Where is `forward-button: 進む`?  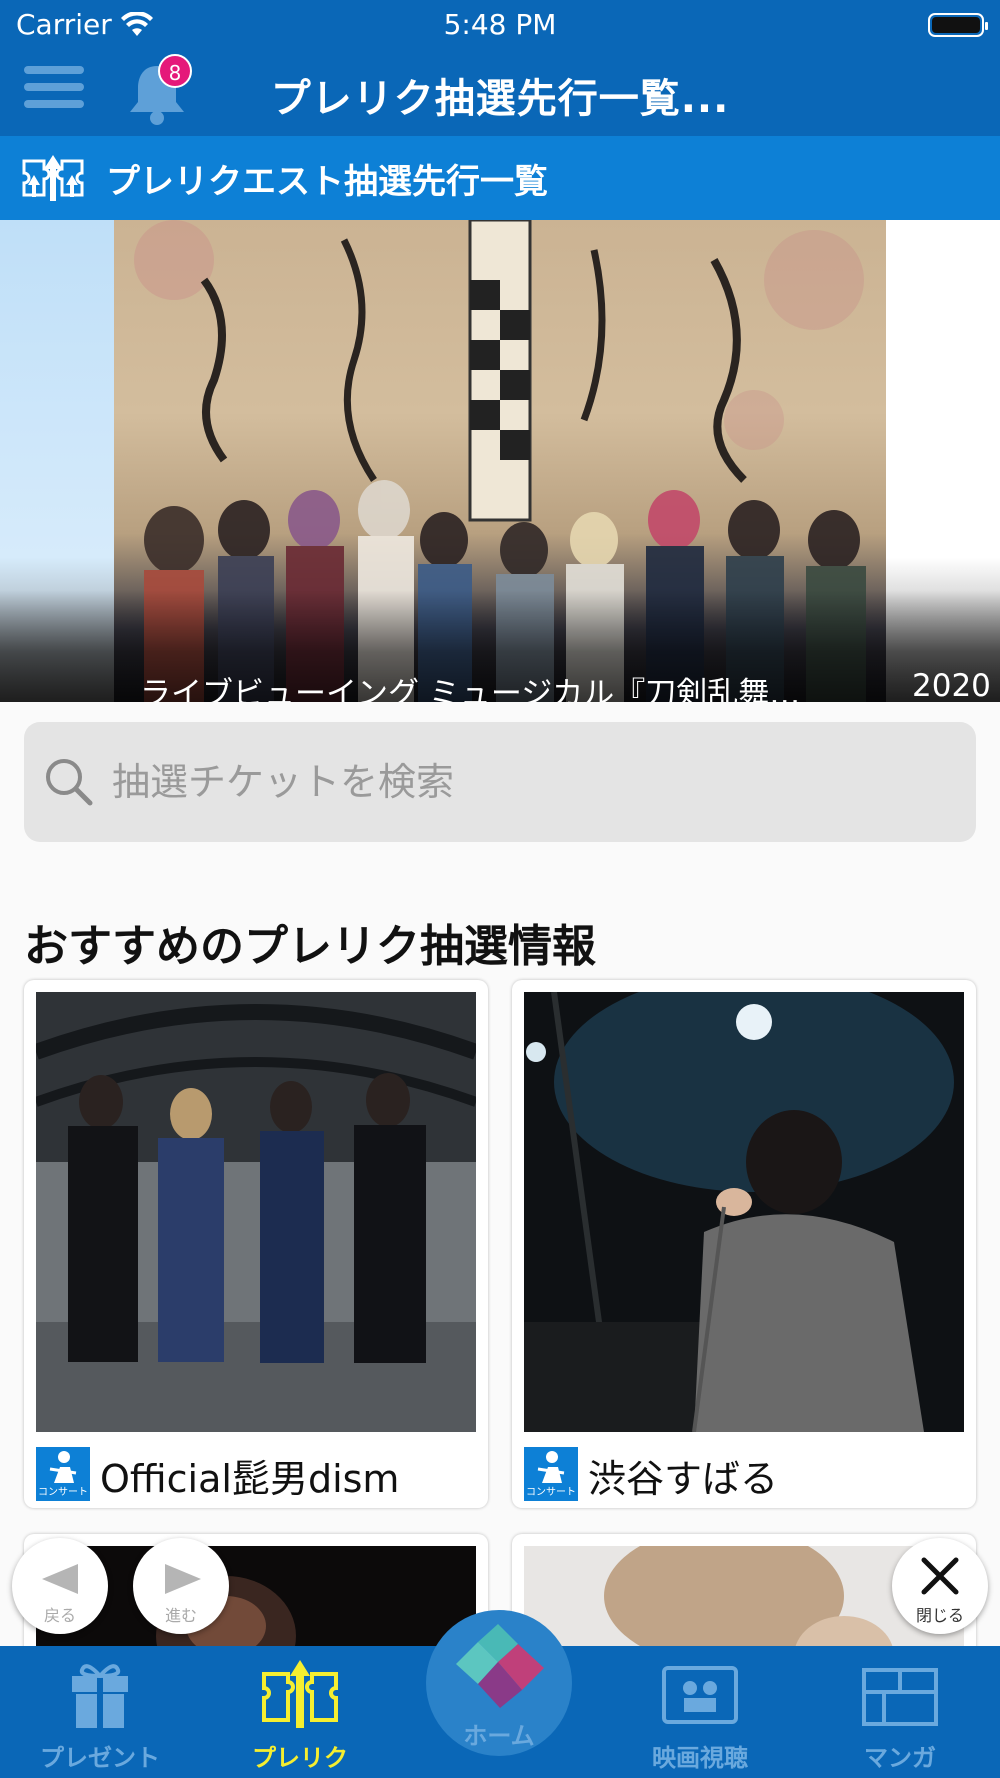 forward-button: 進む is located at coordinates (181, 1586).